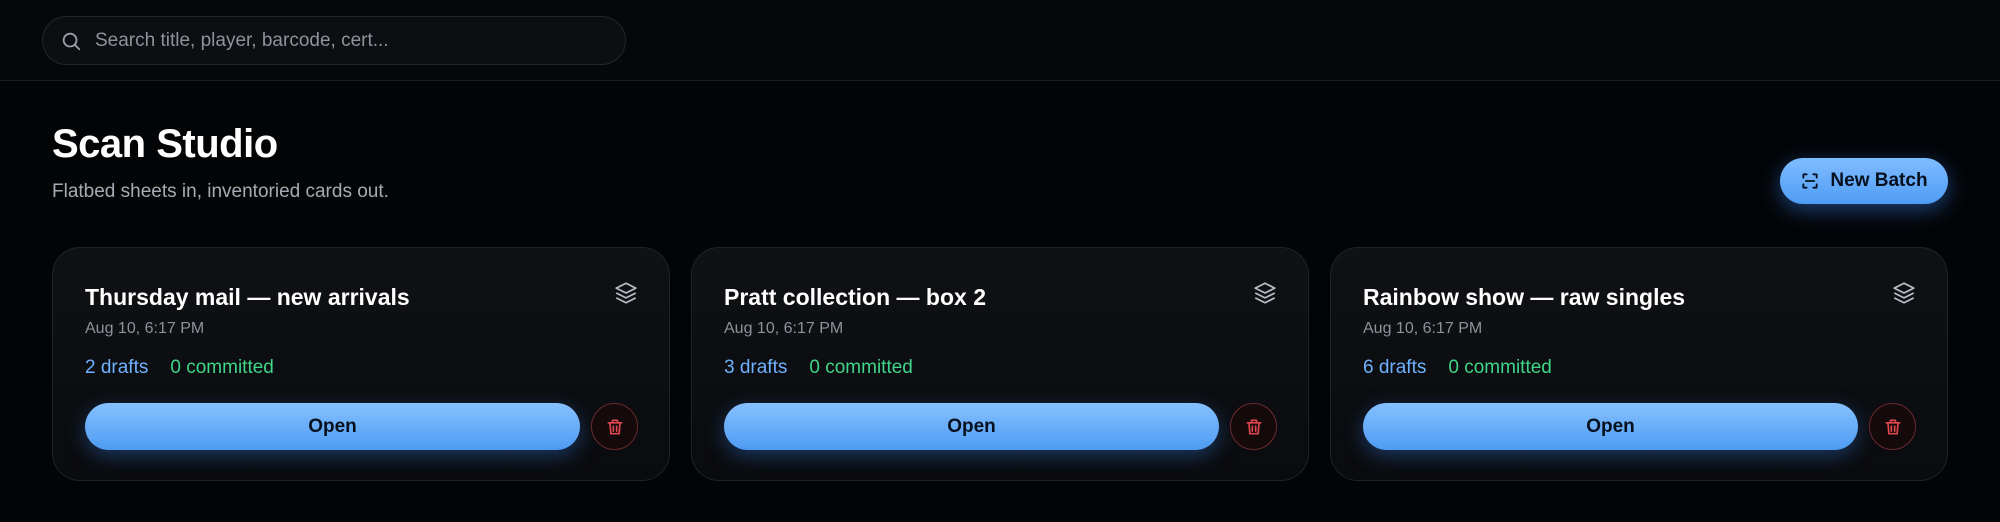  Describe the element at coordinates (1879, 180) in the screenshot. I see `new-batch-label: New Batch` at that location.